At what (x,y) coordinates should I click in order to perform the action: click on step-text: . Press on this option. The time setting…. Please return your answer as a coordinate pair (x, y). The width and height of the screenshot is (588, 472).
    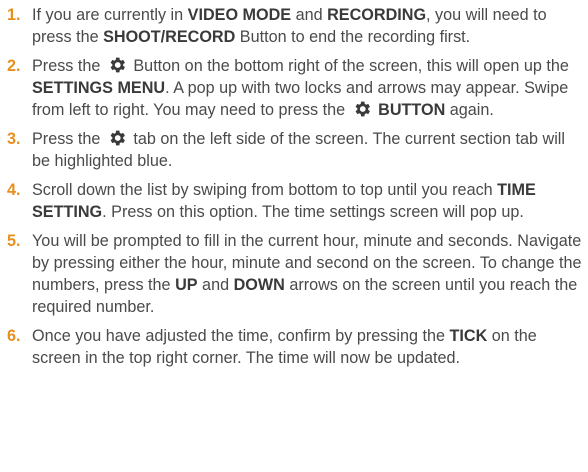
    Looking at the image, I should click on (313, 212).